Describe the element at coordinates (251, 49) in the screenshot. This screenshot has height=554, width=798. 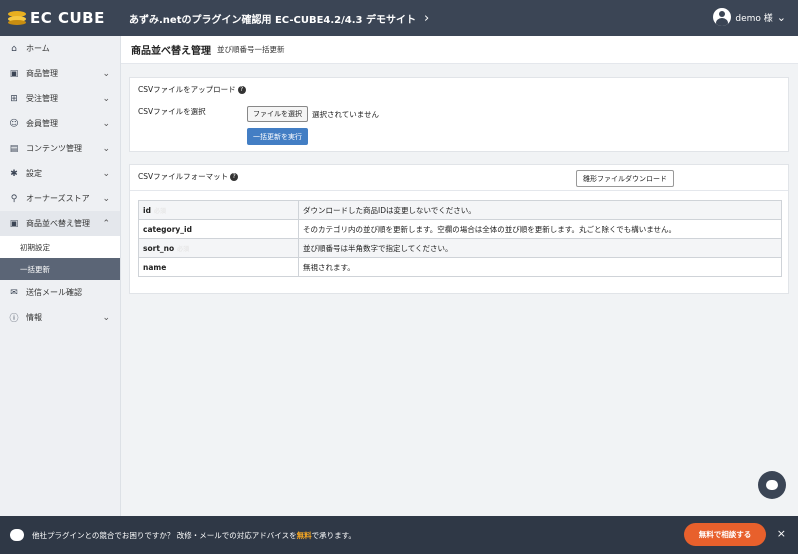
I see `page-subtitle: 並び順番号一括更新` at that location.